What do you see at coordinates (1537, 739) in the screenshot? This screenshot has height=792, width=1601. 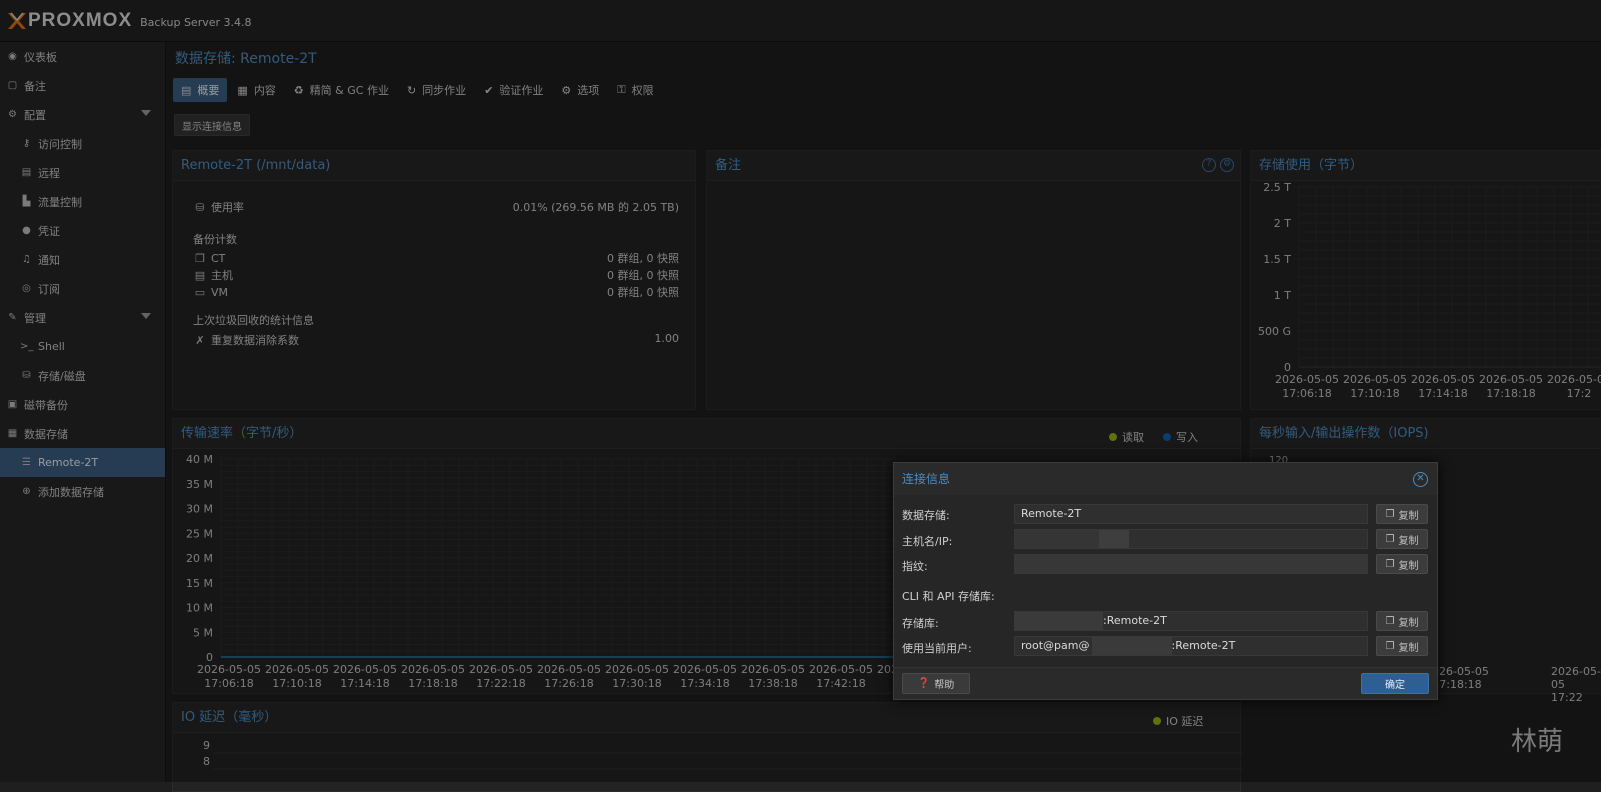 I see `watermark: 林萌` at bounding box center [1537, 739].